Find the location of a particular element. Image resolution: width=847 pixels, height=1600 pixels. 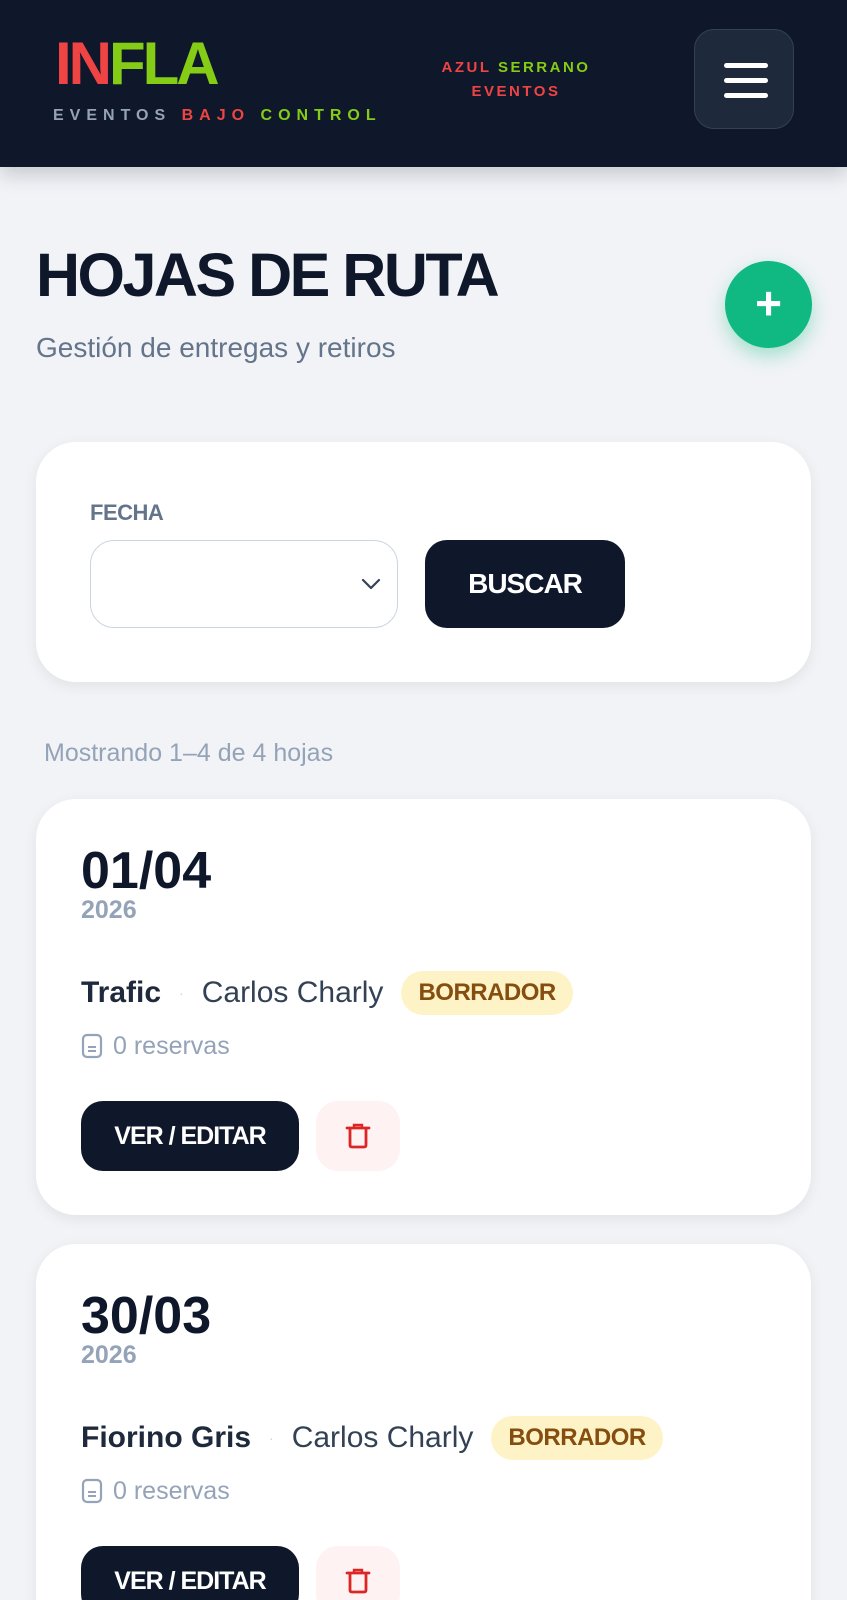

company-word-2: SERRANO is located at coordinates (544, 67).